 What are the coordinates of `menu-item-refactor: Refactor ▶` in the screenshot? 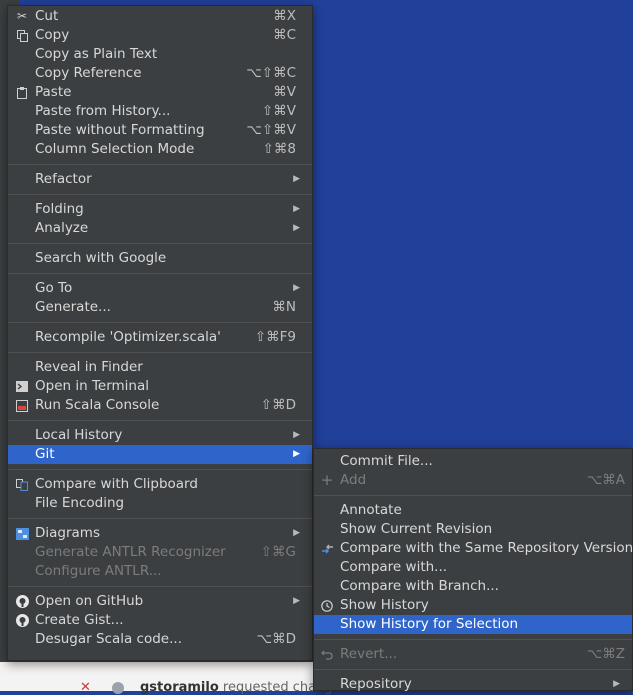 It's located at (160, 179).